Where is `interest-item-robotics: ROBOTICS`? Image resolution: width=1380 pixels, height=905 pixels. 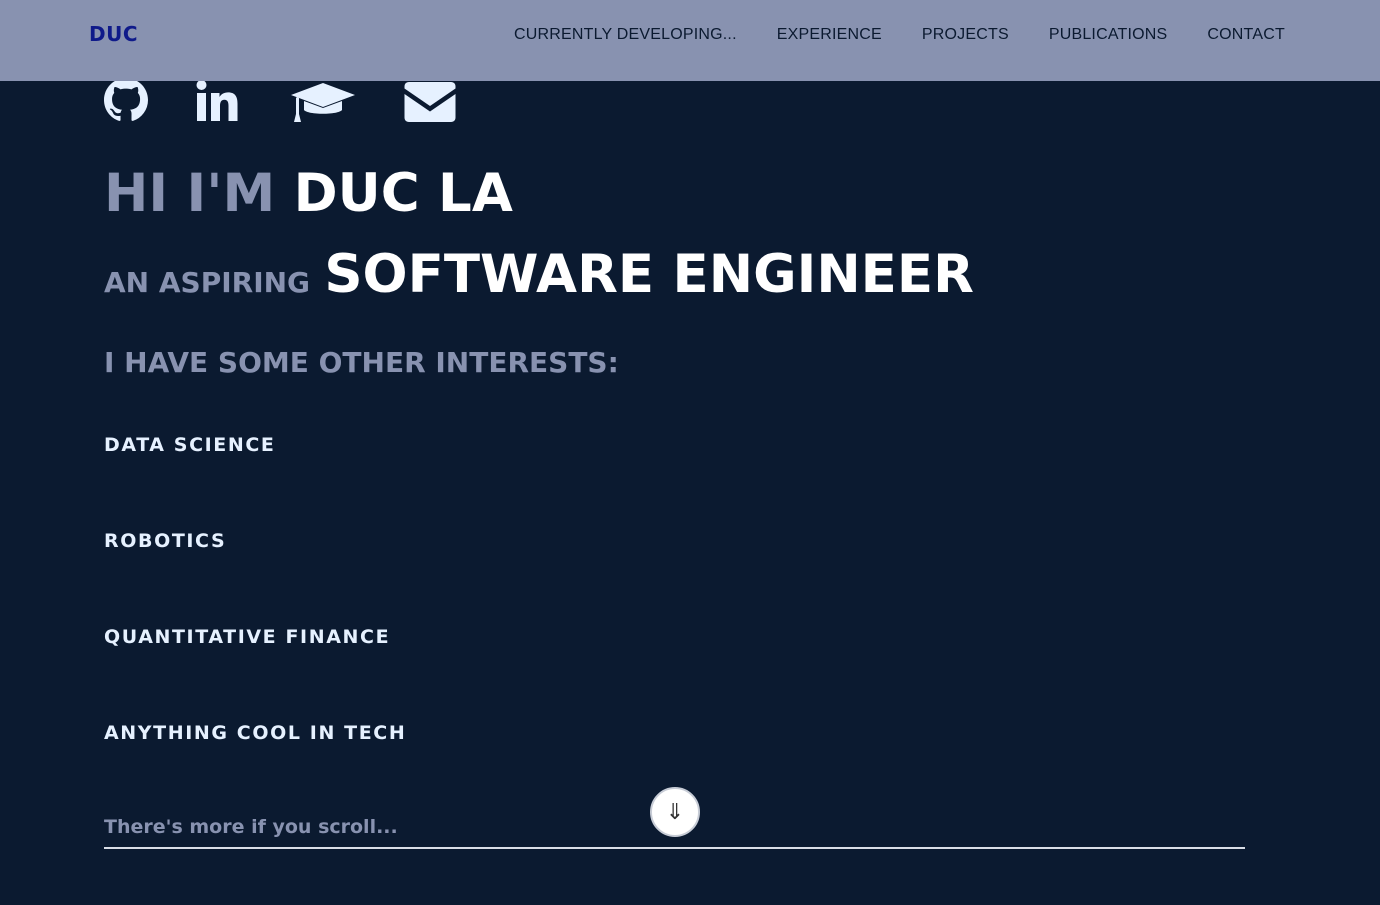
interest-item-robotics: ROBOTICS is located at coordinates (165, 541).